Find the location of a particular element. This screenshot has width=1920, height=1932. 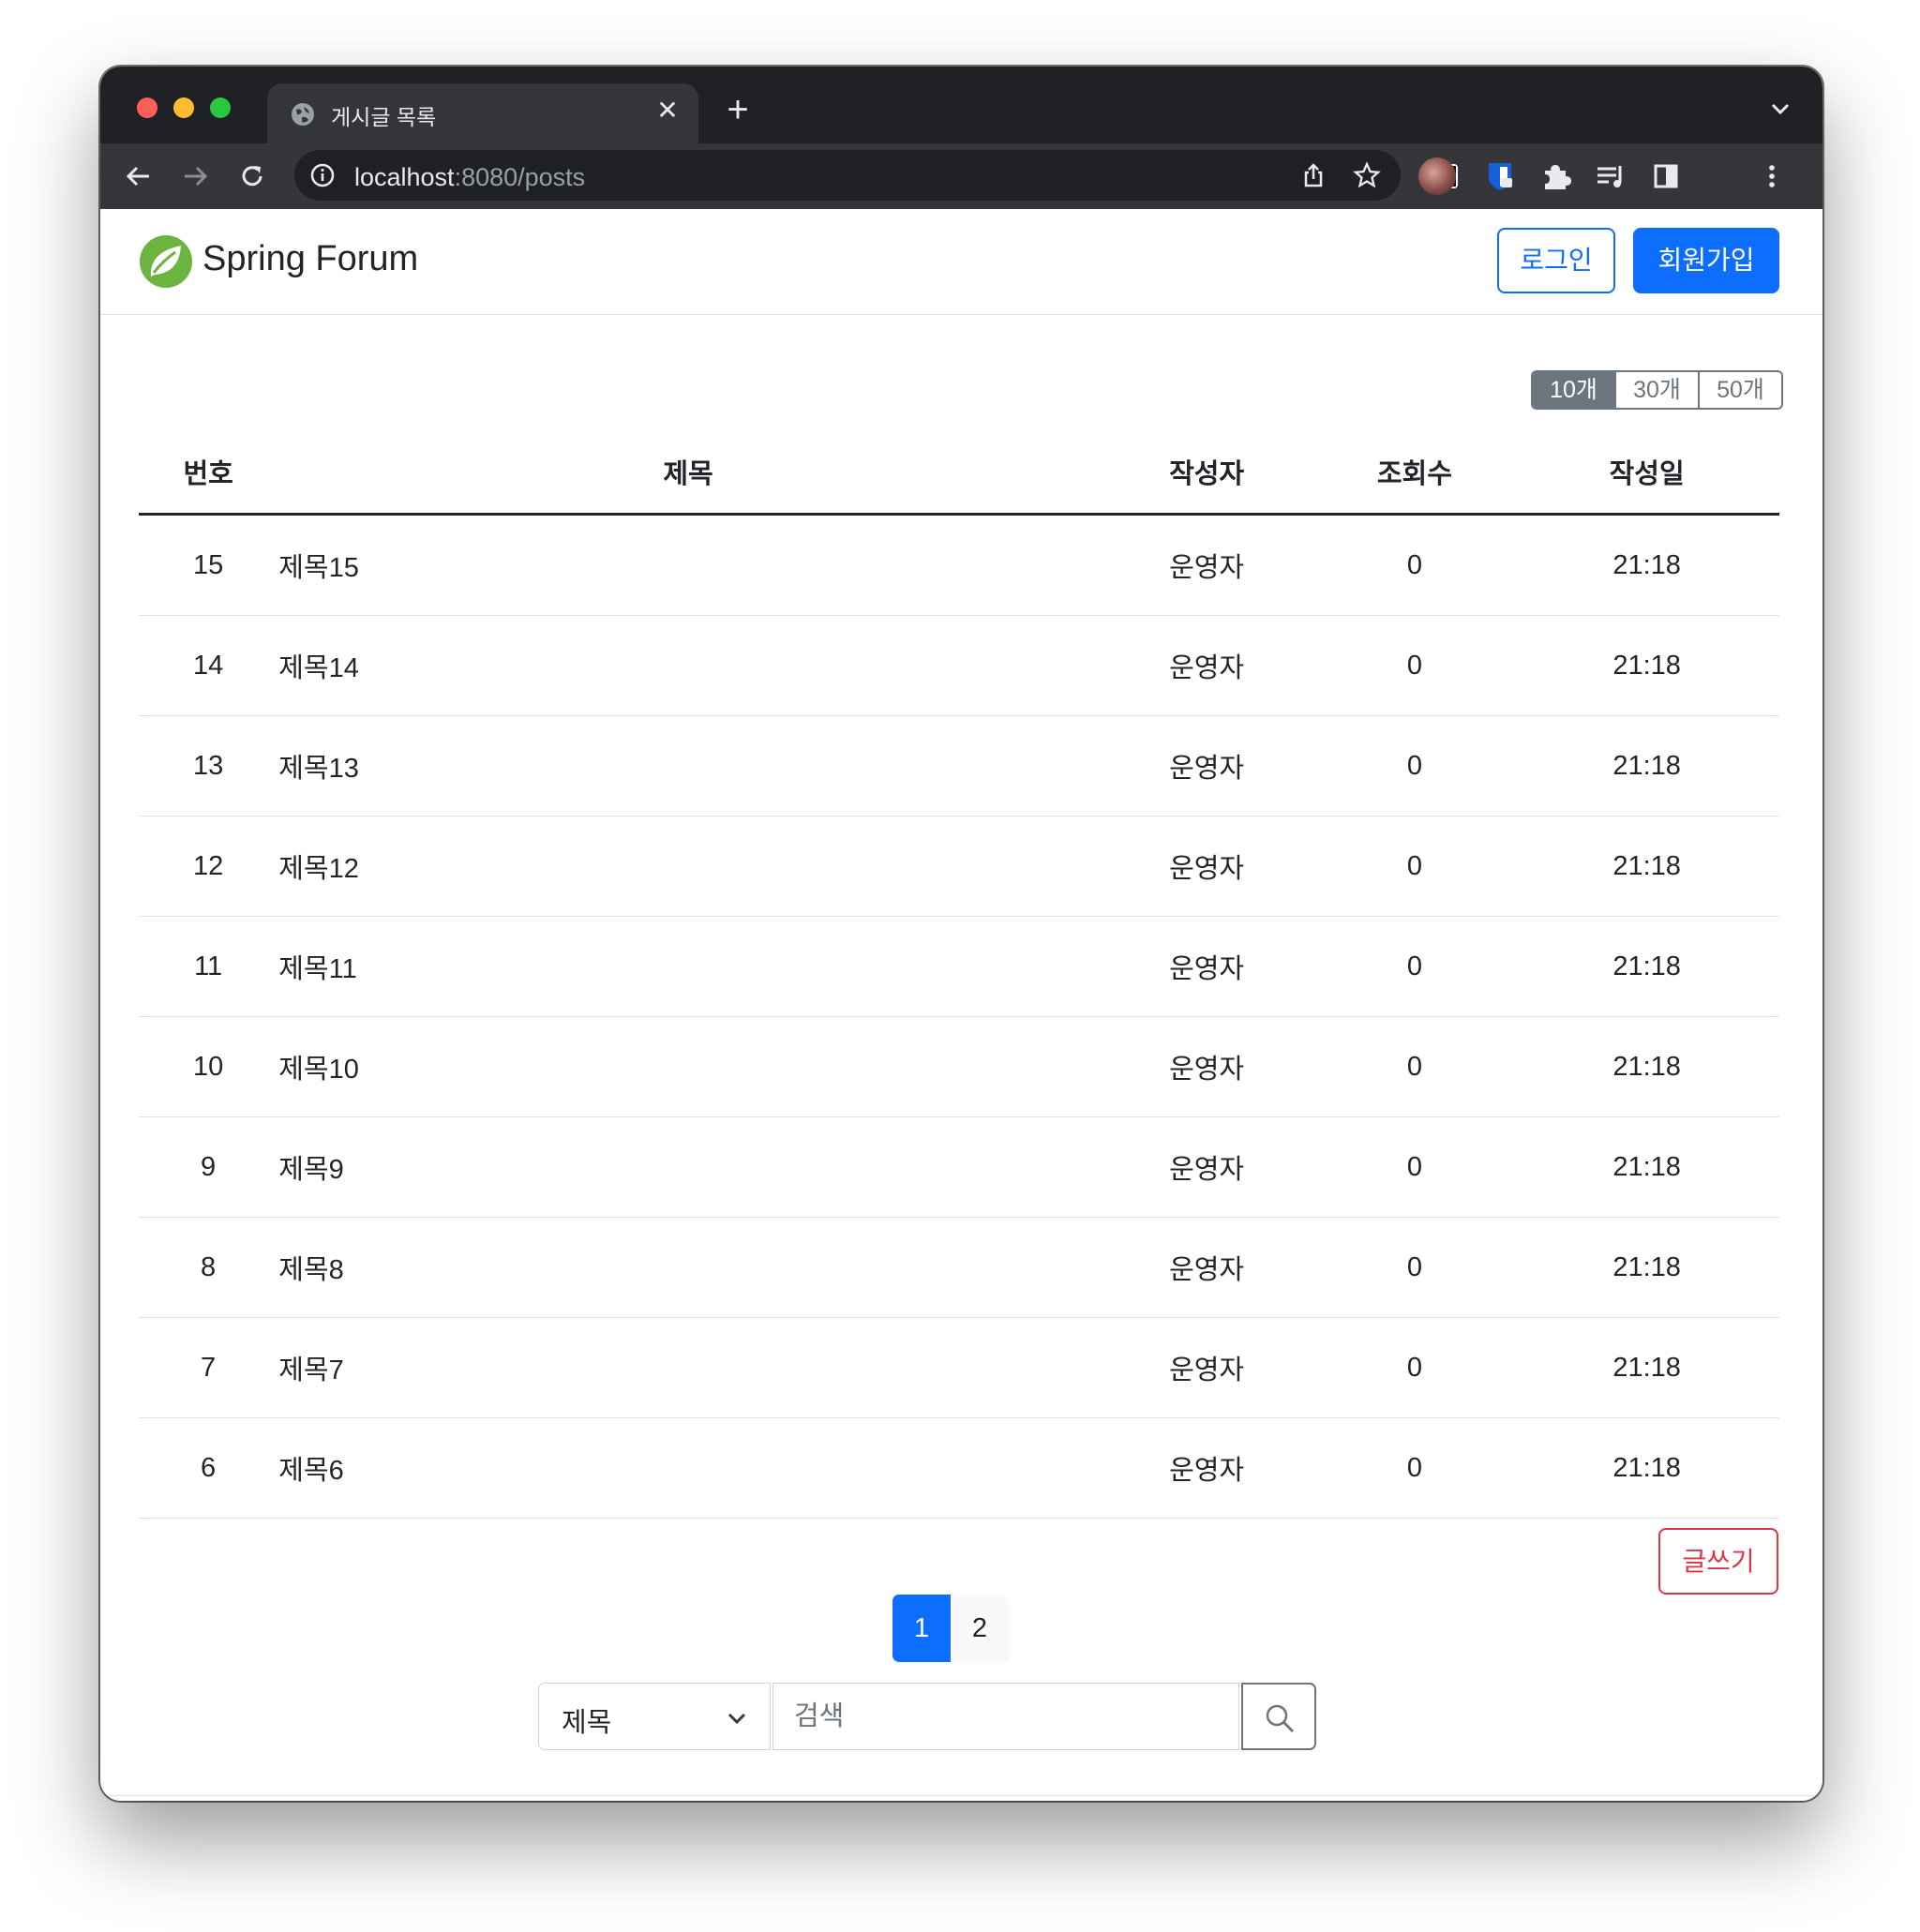

puzzle-extensions-icon is located at coordinates (1555, 176).